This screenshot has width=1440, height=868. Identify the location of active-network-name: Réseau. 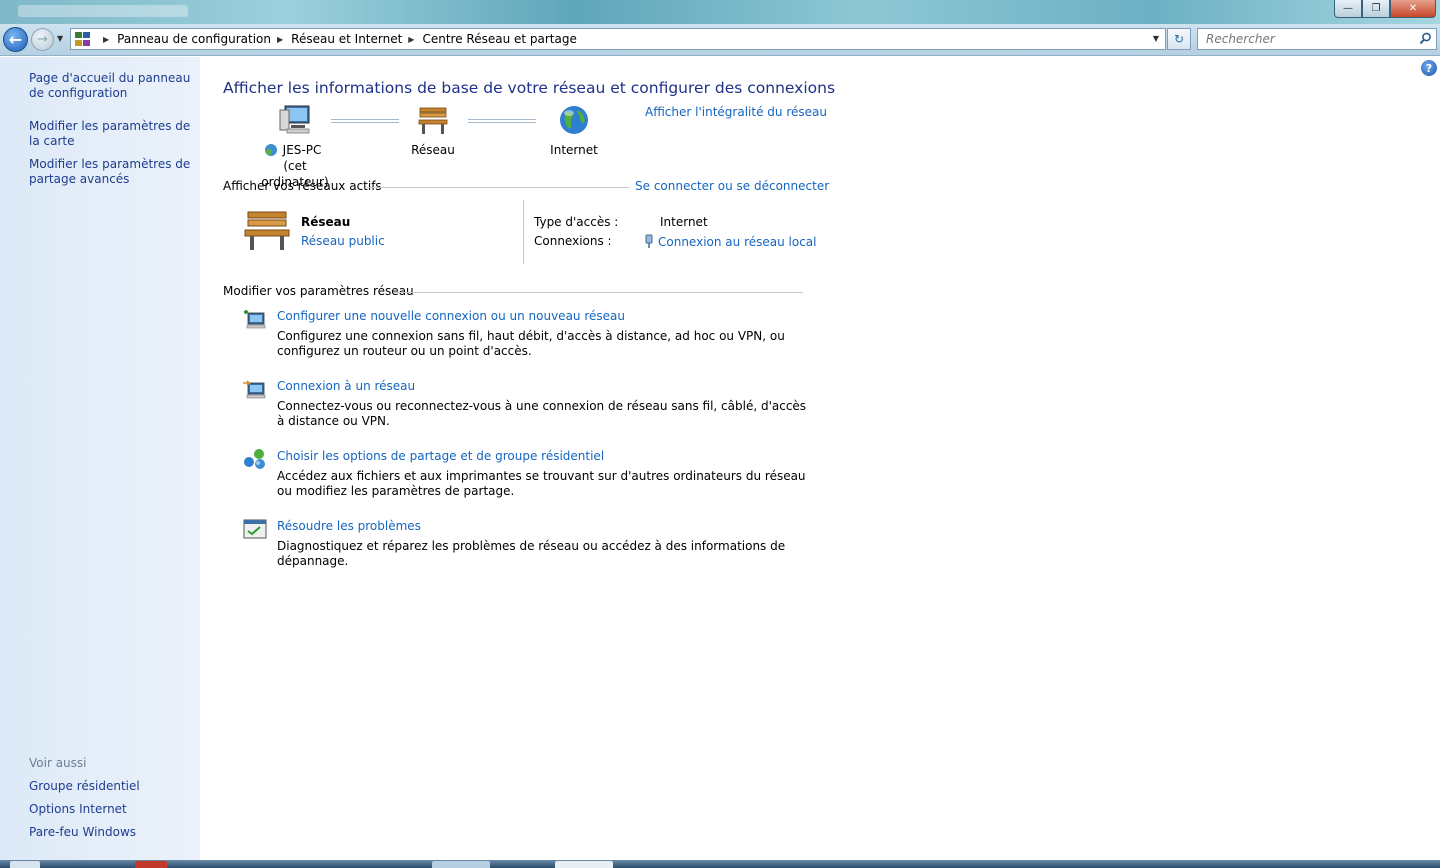
(326, 222).